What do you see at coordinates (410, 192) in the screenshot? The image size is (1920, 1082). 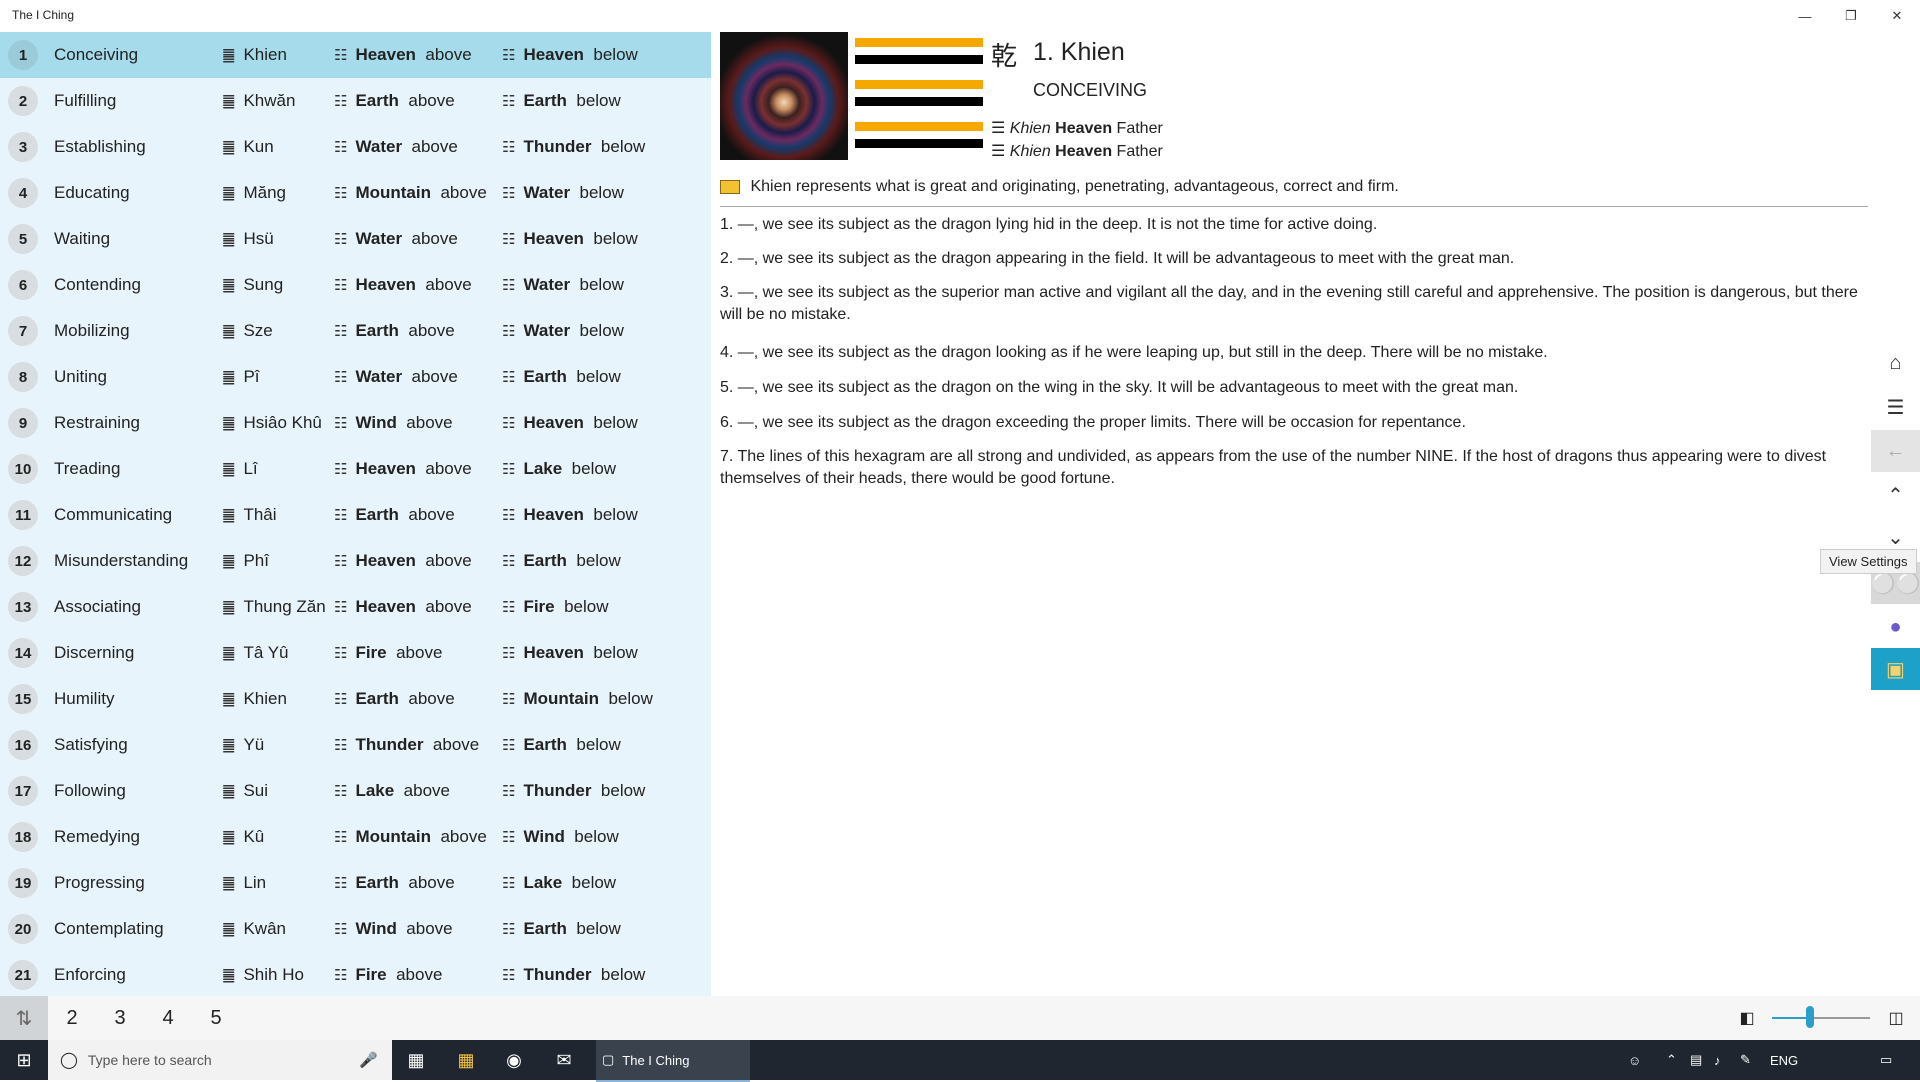 I see `upper-trigram: ☷ Mountain above` at bounding box center [410, 192].